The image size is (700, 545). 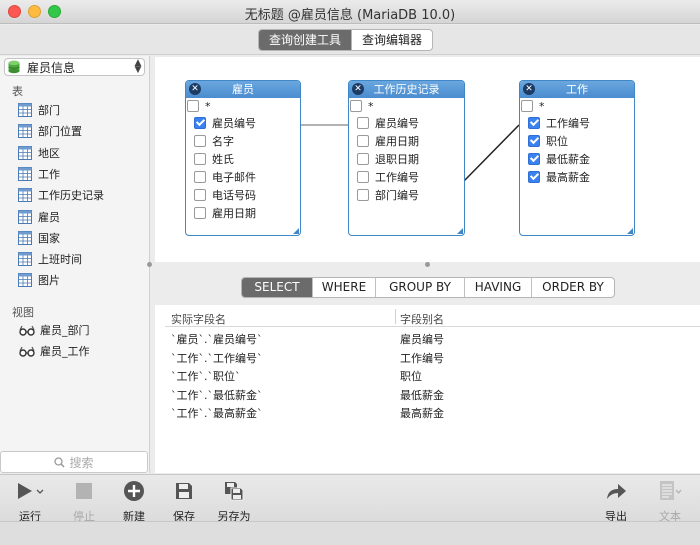 What do you see at coordinates (277, 287) in the screenshot?
I see `tab-select: SELECT` at bounding box center [277, 287].